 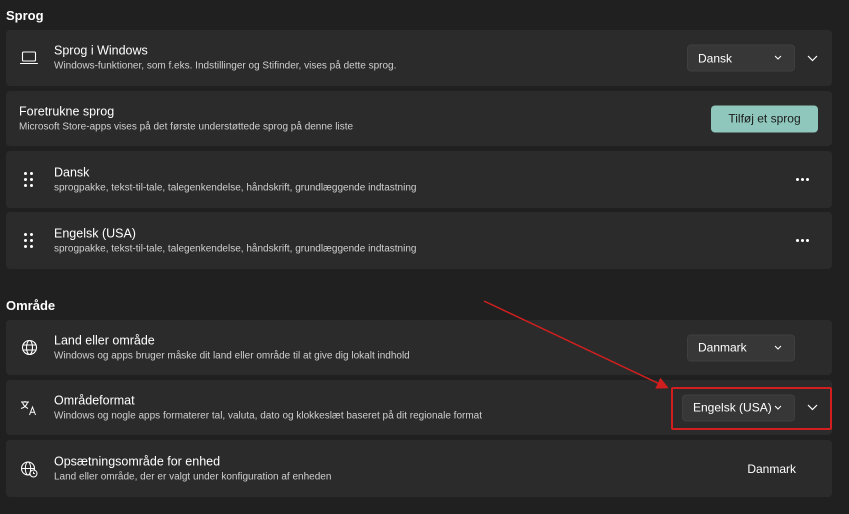 What do you see at coordinates (29, 408) in the screenshot?
I see `language-format-icon` at bounding box center [29, 408].